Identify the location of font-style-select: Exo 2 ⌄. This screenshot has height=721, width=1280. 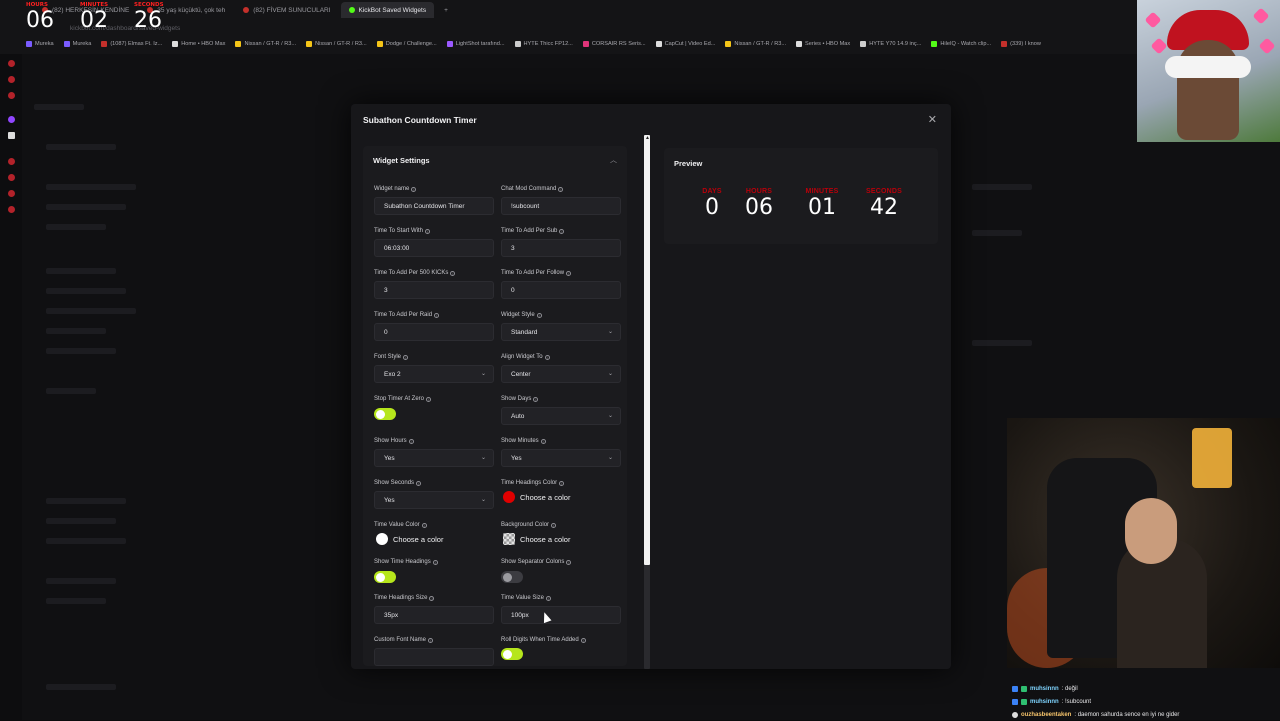
(434, 374).